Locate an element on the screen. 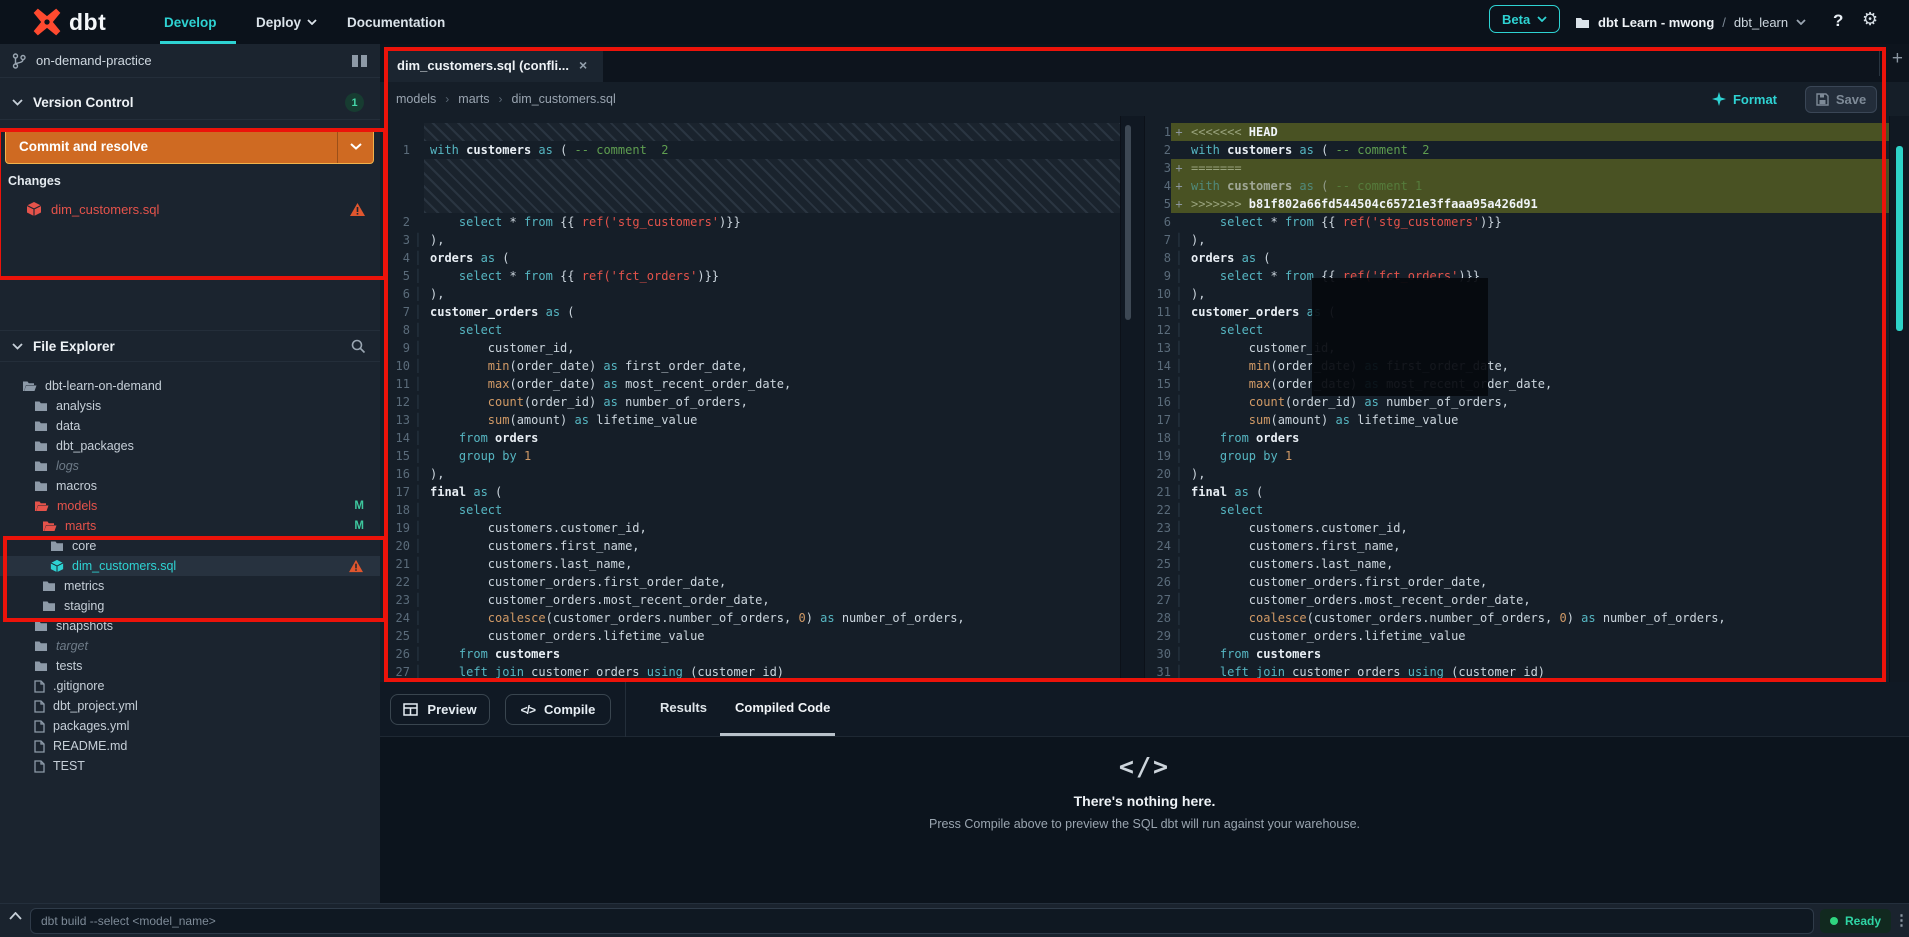  tree-item-TEST: TEST is located at coordinates (190, 766).